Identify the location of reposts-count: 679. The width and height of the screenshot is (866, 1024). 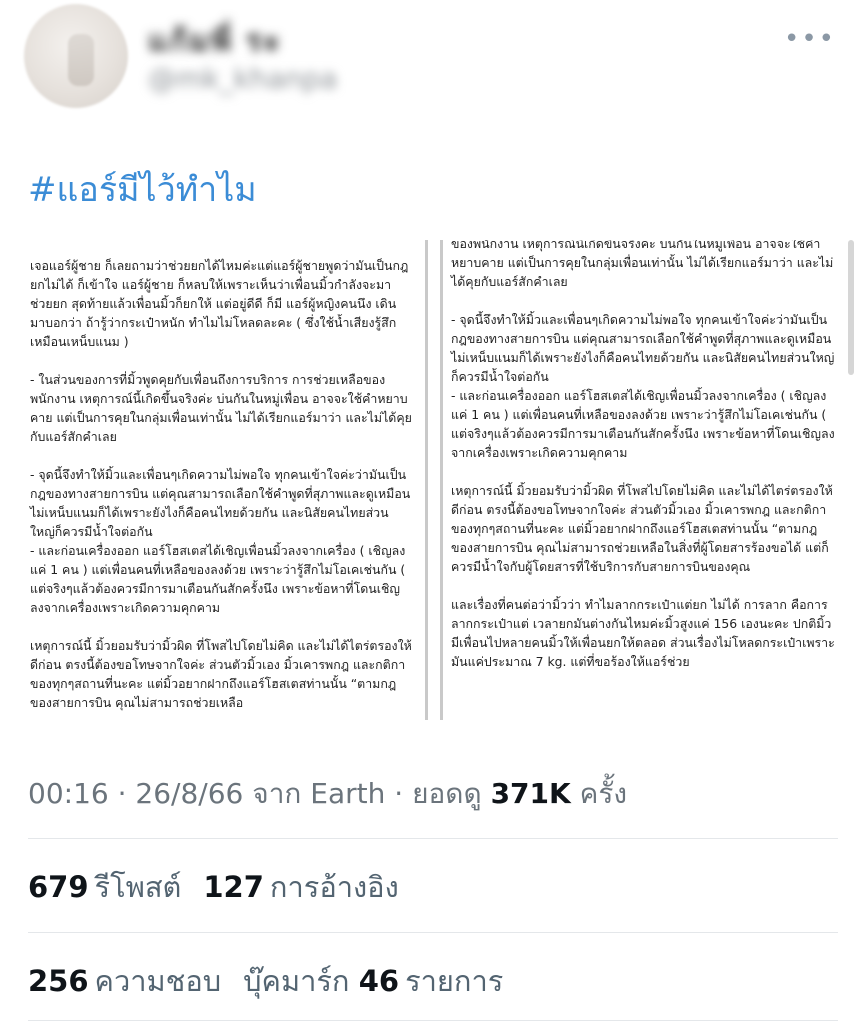
(58, 887).